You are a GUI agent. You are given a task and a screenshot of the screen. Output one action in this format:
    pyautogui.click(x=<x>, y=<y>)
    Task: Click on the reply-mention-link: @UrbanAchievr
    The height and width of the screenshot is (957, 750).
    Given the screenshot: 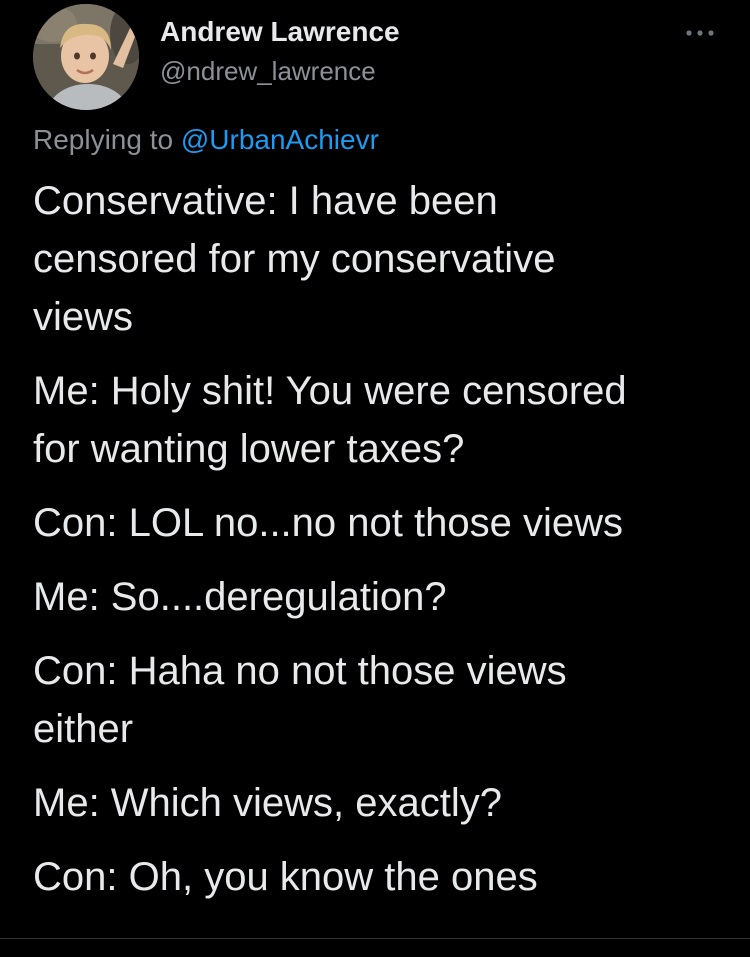 What is the action you would take?
    pyautogui.click(x=280, y=139)
    